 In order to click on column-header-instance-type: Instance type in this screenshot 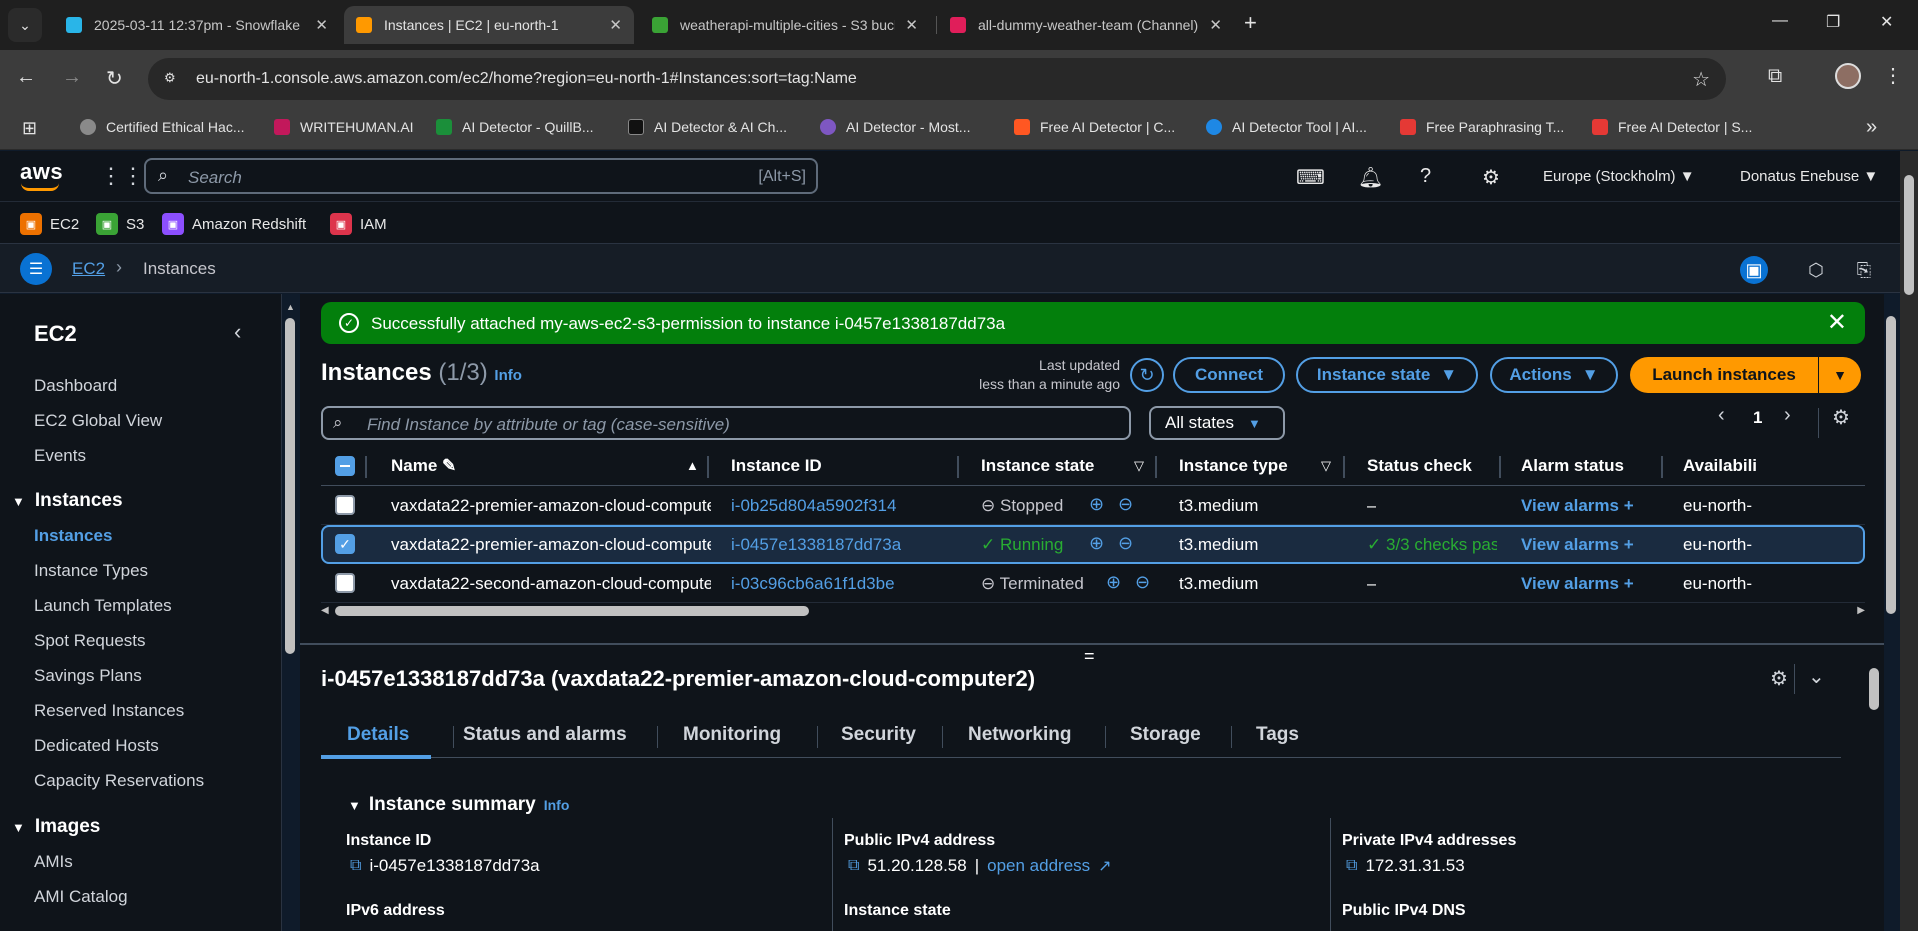, I will do `click(1233, 466)`.